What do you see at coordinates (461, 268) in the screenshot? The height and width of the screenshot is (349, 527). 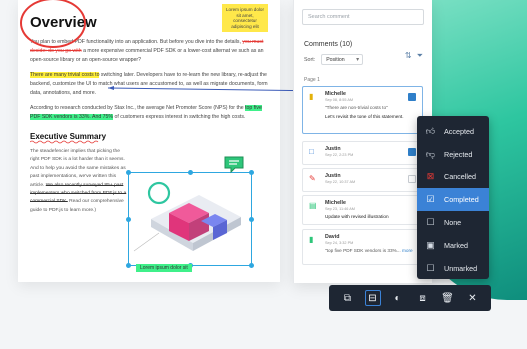 I see `status-label: Unmarked` at bounding box center [461, 268].